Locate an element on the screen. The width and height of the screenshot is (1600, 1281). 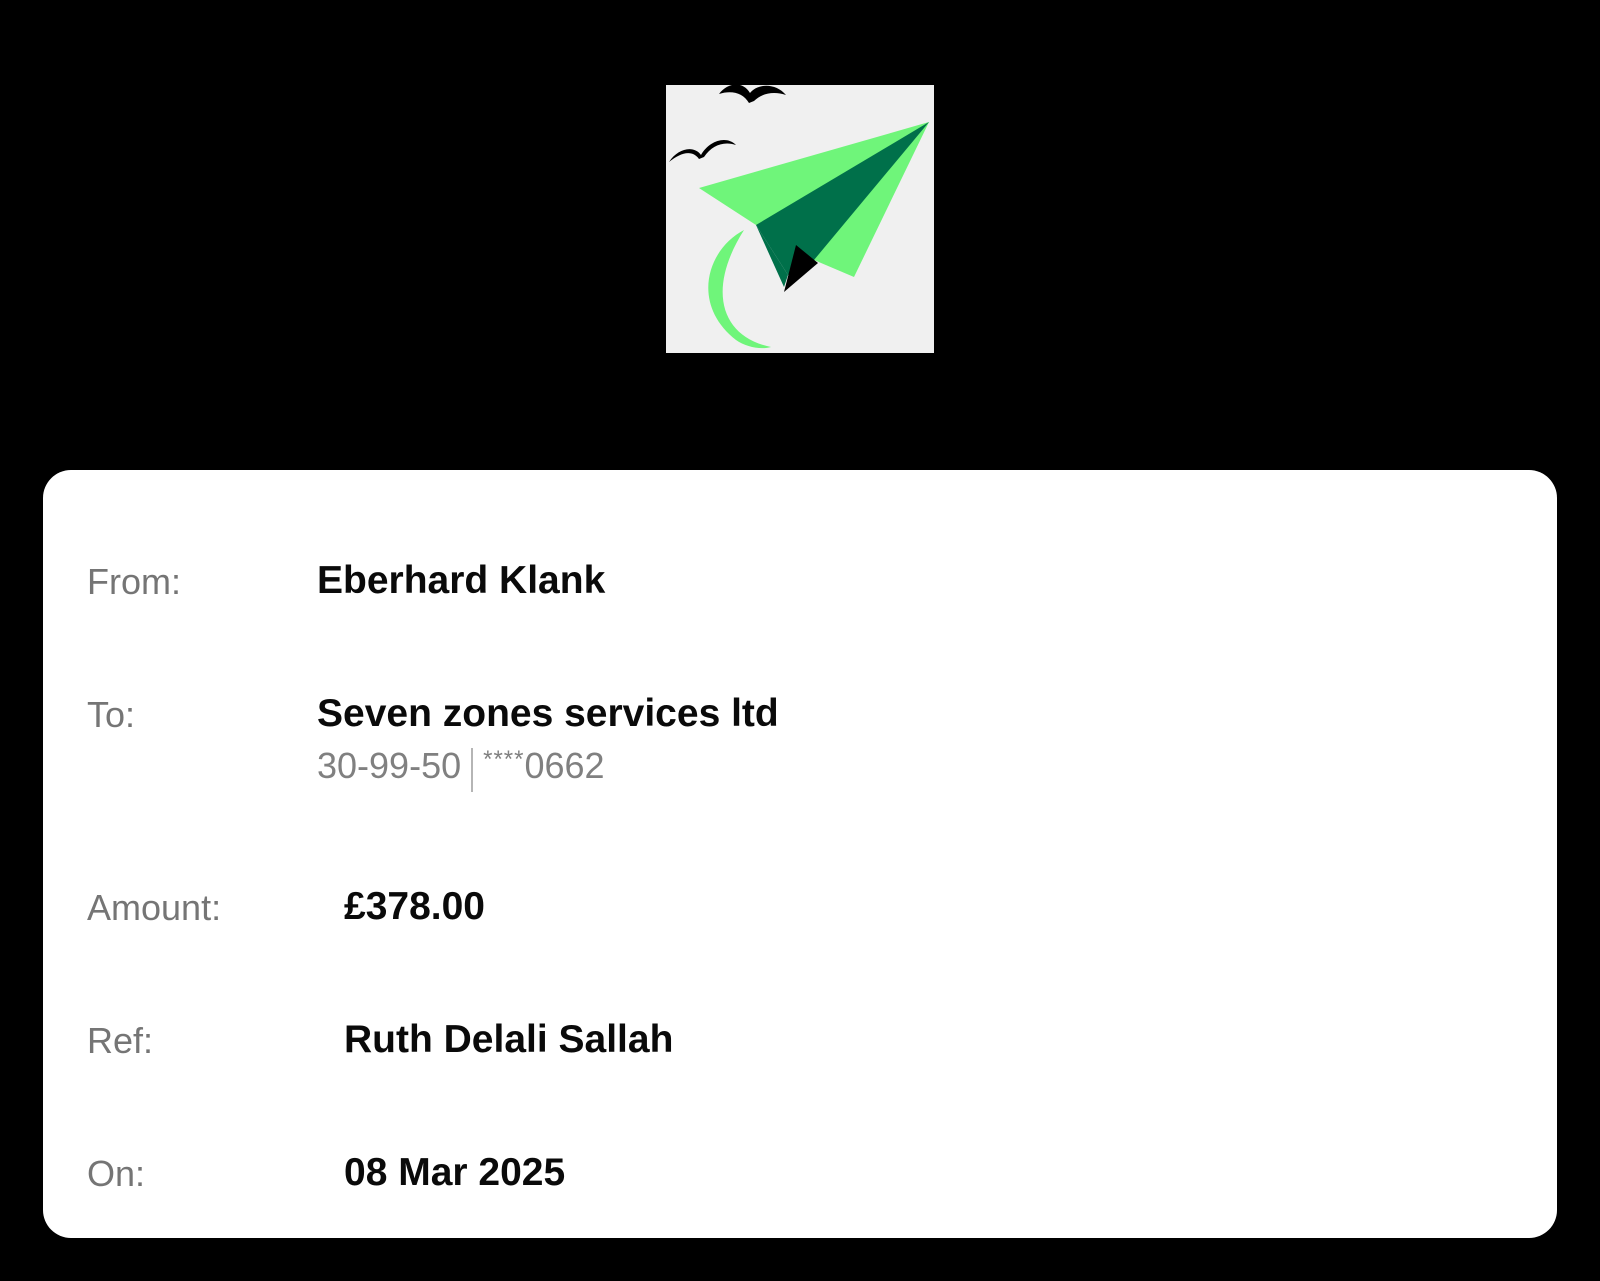
account-details: 30-99-50 **** 0662 is located at coordinates (461, 769).